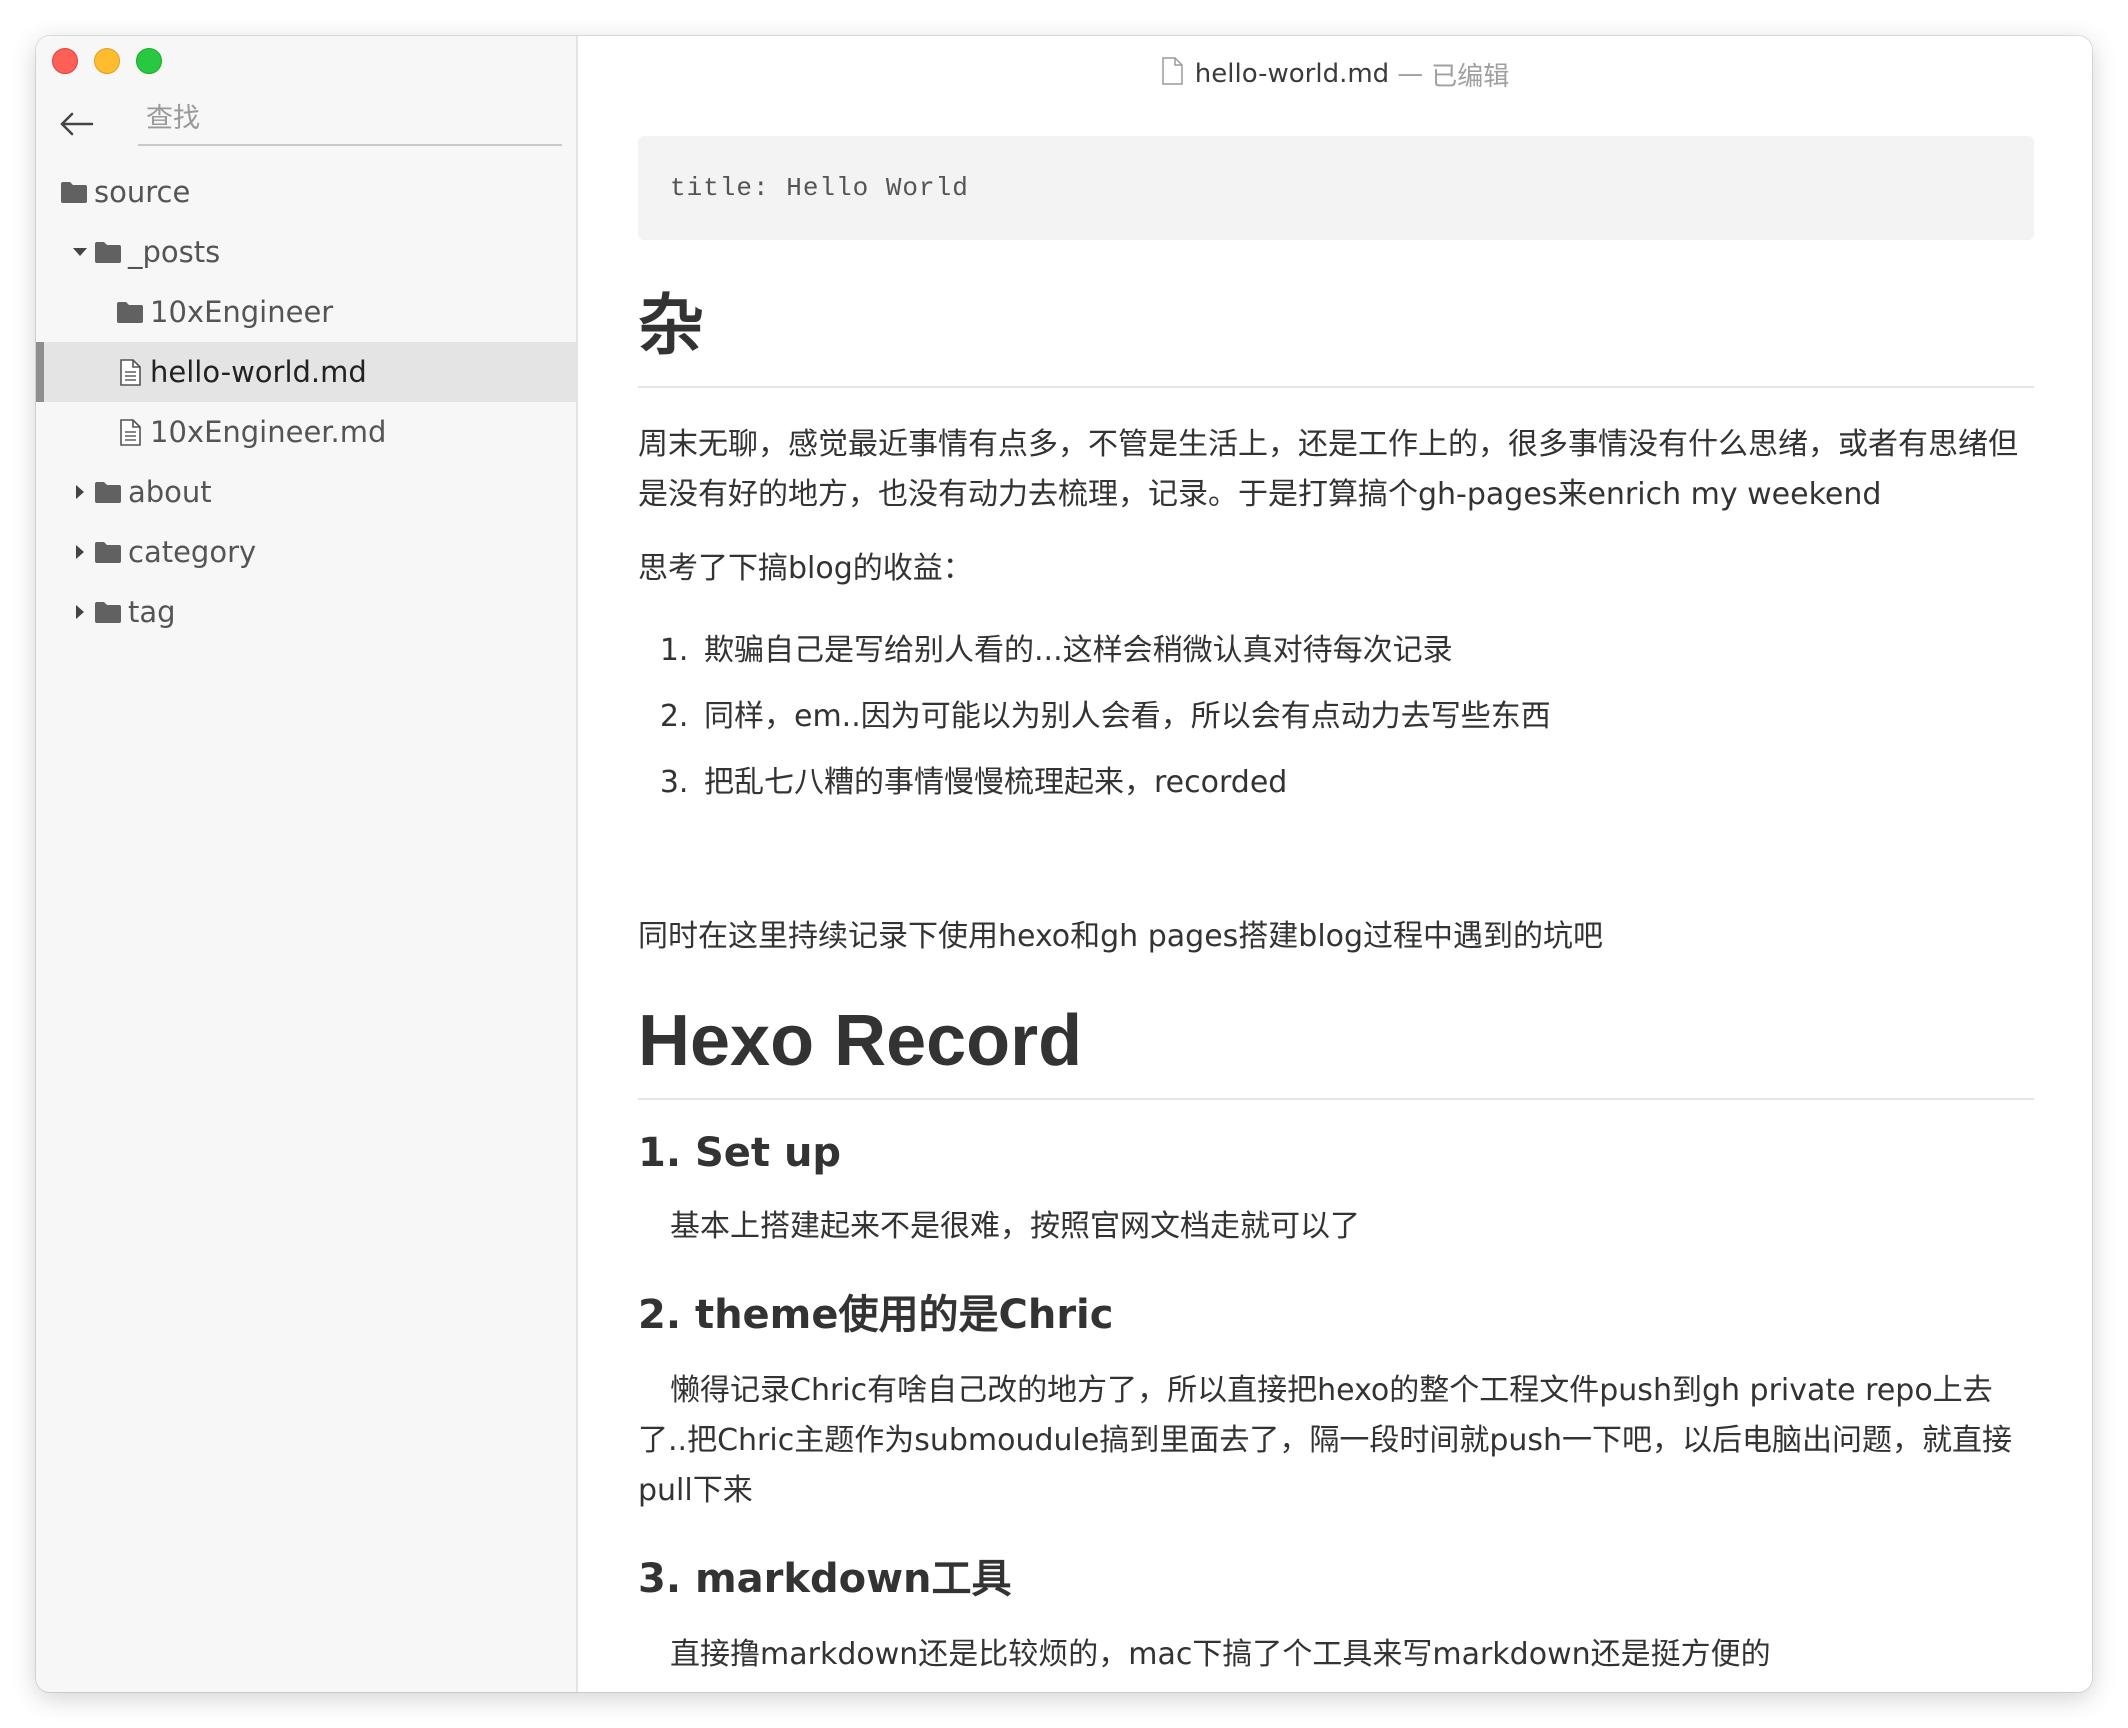  What do you see at coordinates (80, 252) in the screenshot?
I see `chevron-down-icon` at bounding box center [80, 252].